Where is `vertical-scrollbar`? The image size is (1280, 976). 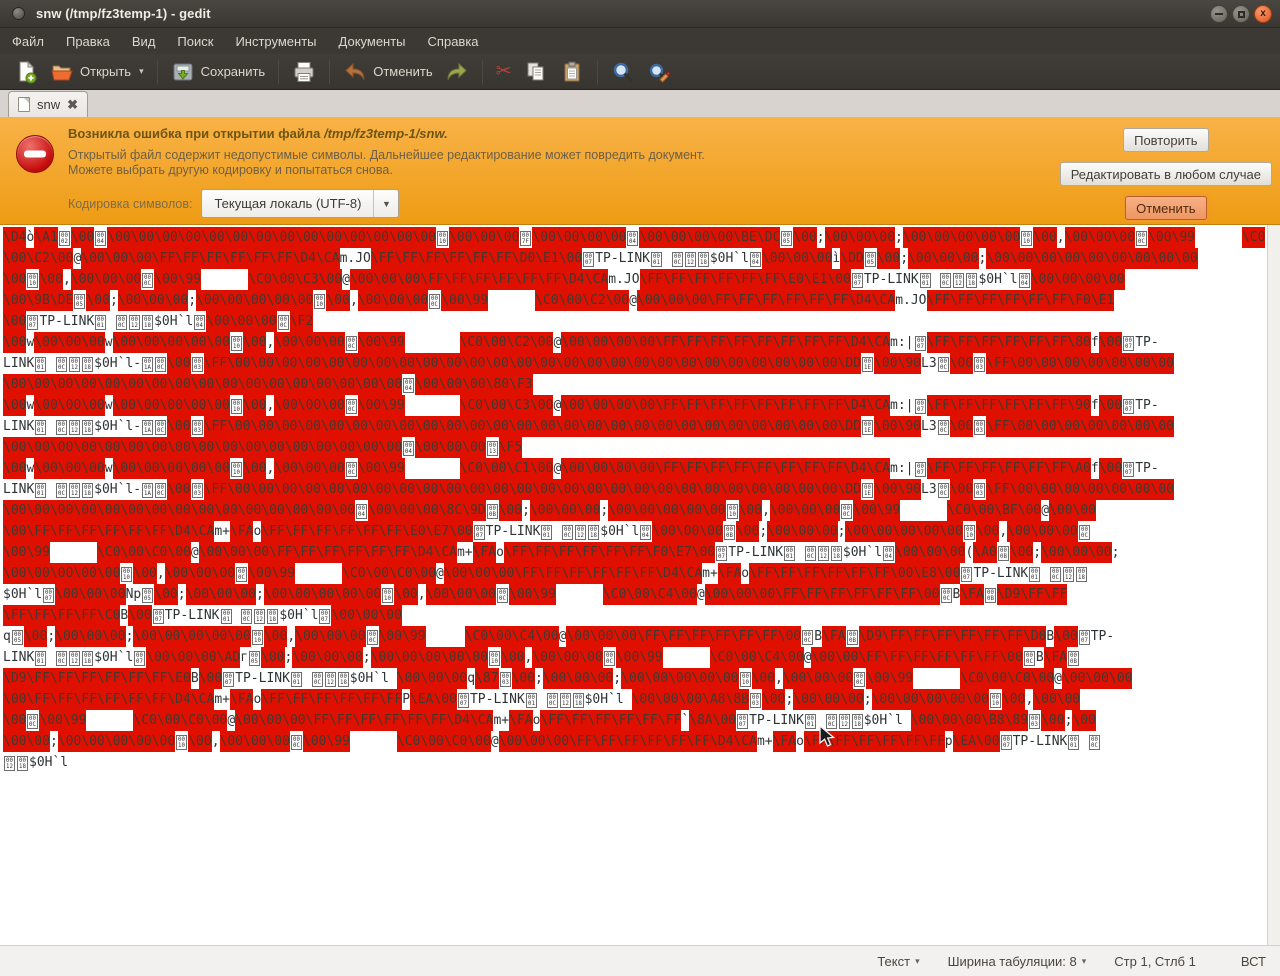
vertical-scrollbar is located at coordinates (1273, 585).